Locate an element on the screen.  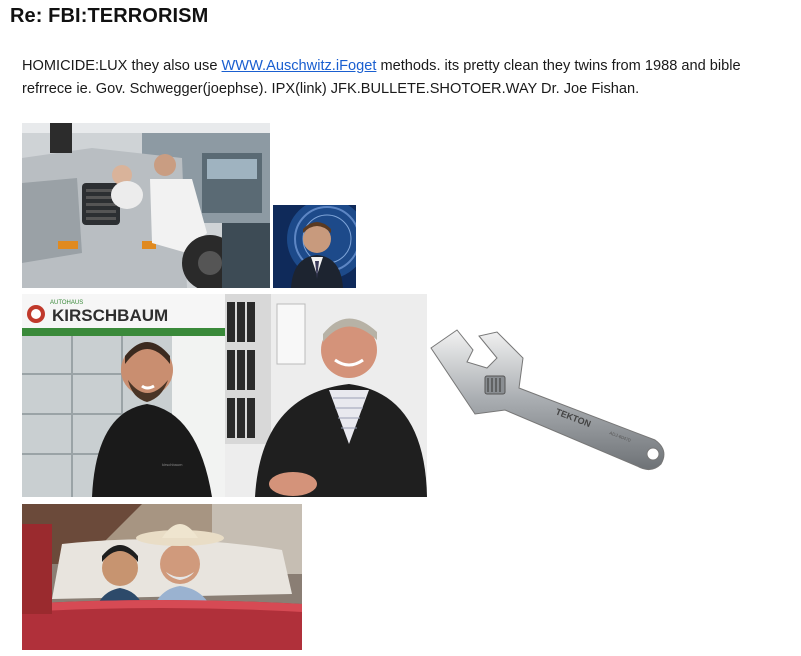
post-title: Re: FBI:TERRORISM is located at coordinates (109, 16).